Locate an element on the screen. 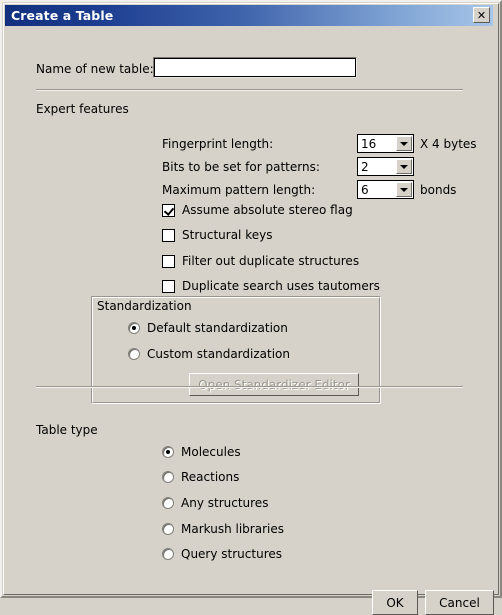 Image resolution: width=502 pixels, height=615 pixels. bits-per-pattern-value: 2 is located at coordinates (377, 166).